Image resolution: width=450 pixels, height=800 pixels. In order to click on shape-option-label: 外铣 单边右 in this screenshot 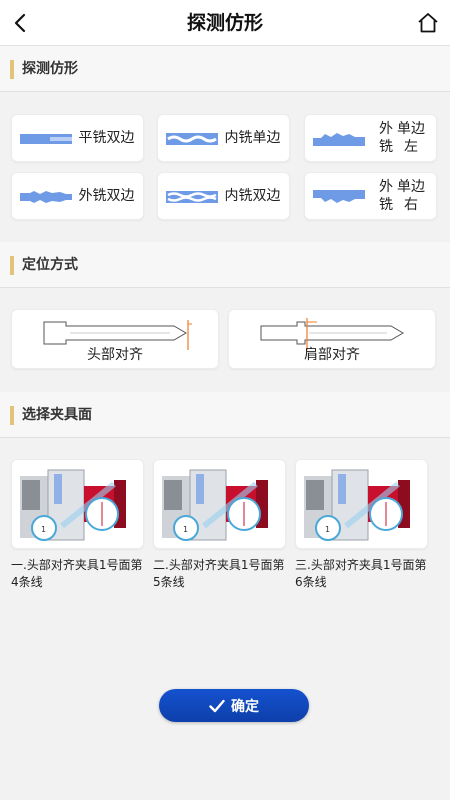, I will do `click(401, 196)`.